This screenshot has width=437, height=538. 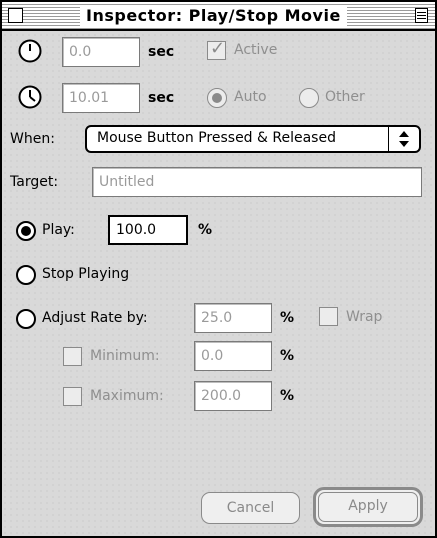 What do you see at coordinates (30, 51) in the screenshot?
I see `clock-start-icon` at bounding box center [30, 51].